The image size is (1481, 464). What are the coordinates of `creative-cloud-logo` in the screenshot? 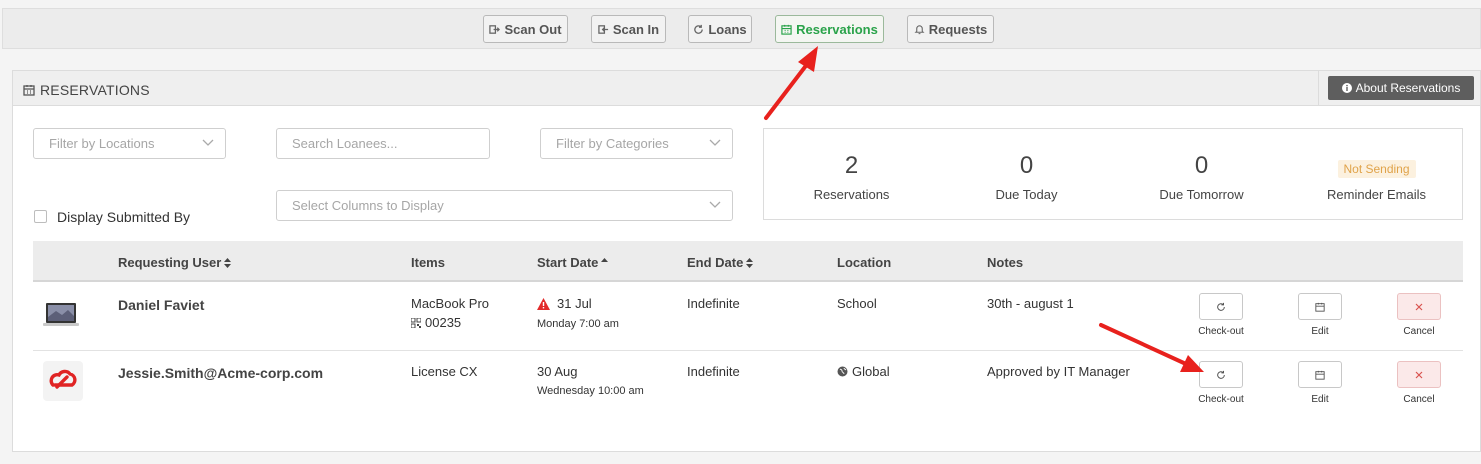 It's located at (63, 381).